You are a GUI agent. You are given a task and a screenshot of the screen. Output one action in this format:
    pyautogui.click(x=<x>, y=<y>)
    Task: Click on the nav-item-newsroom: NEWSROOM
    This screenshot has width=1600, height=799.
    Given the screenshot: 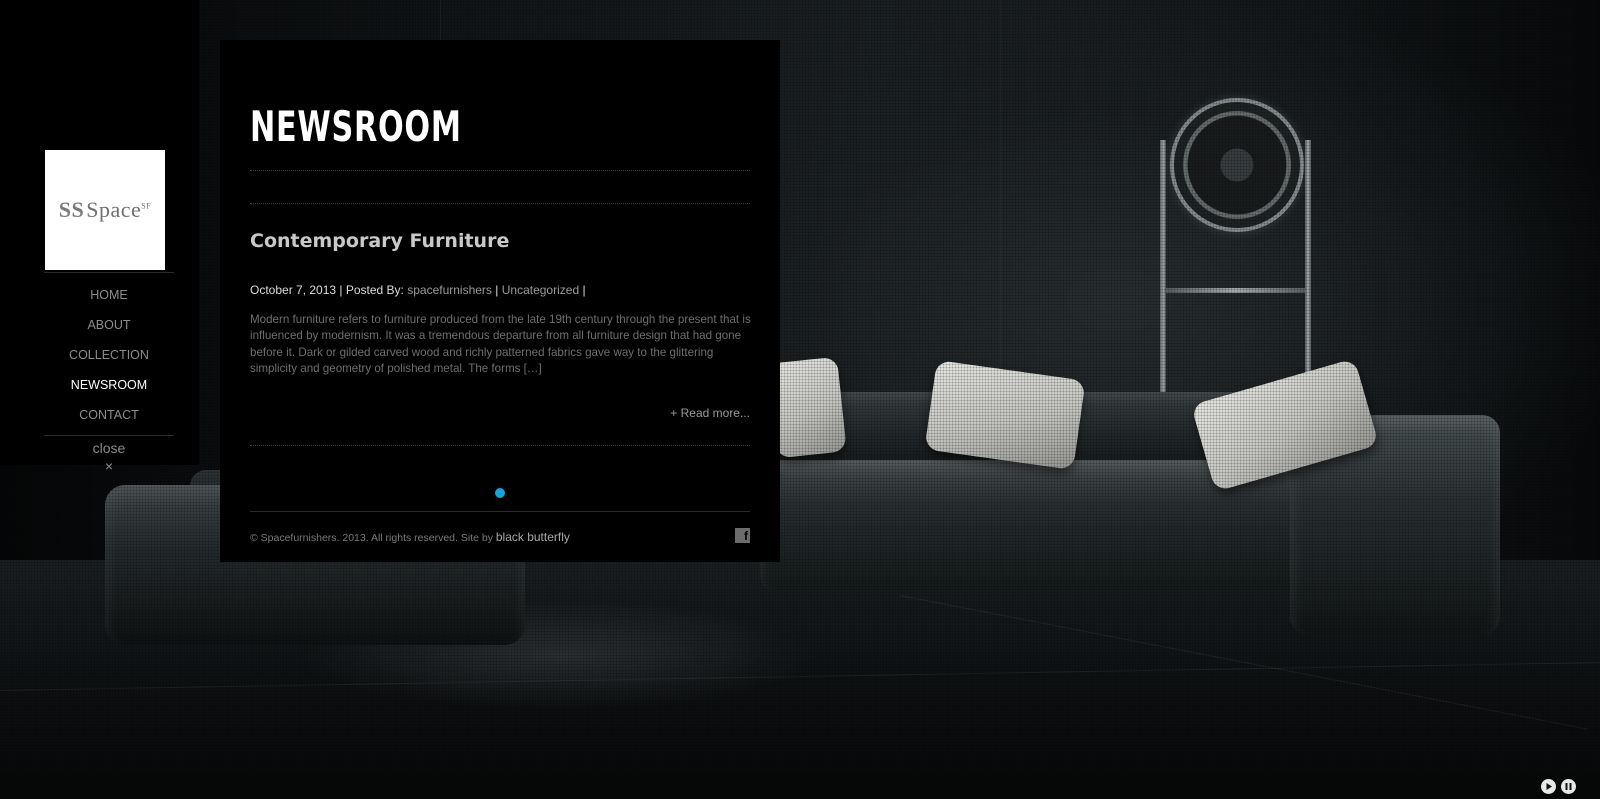 What is the action you would take?
    pyautogui.click(x=109, y=385)
    